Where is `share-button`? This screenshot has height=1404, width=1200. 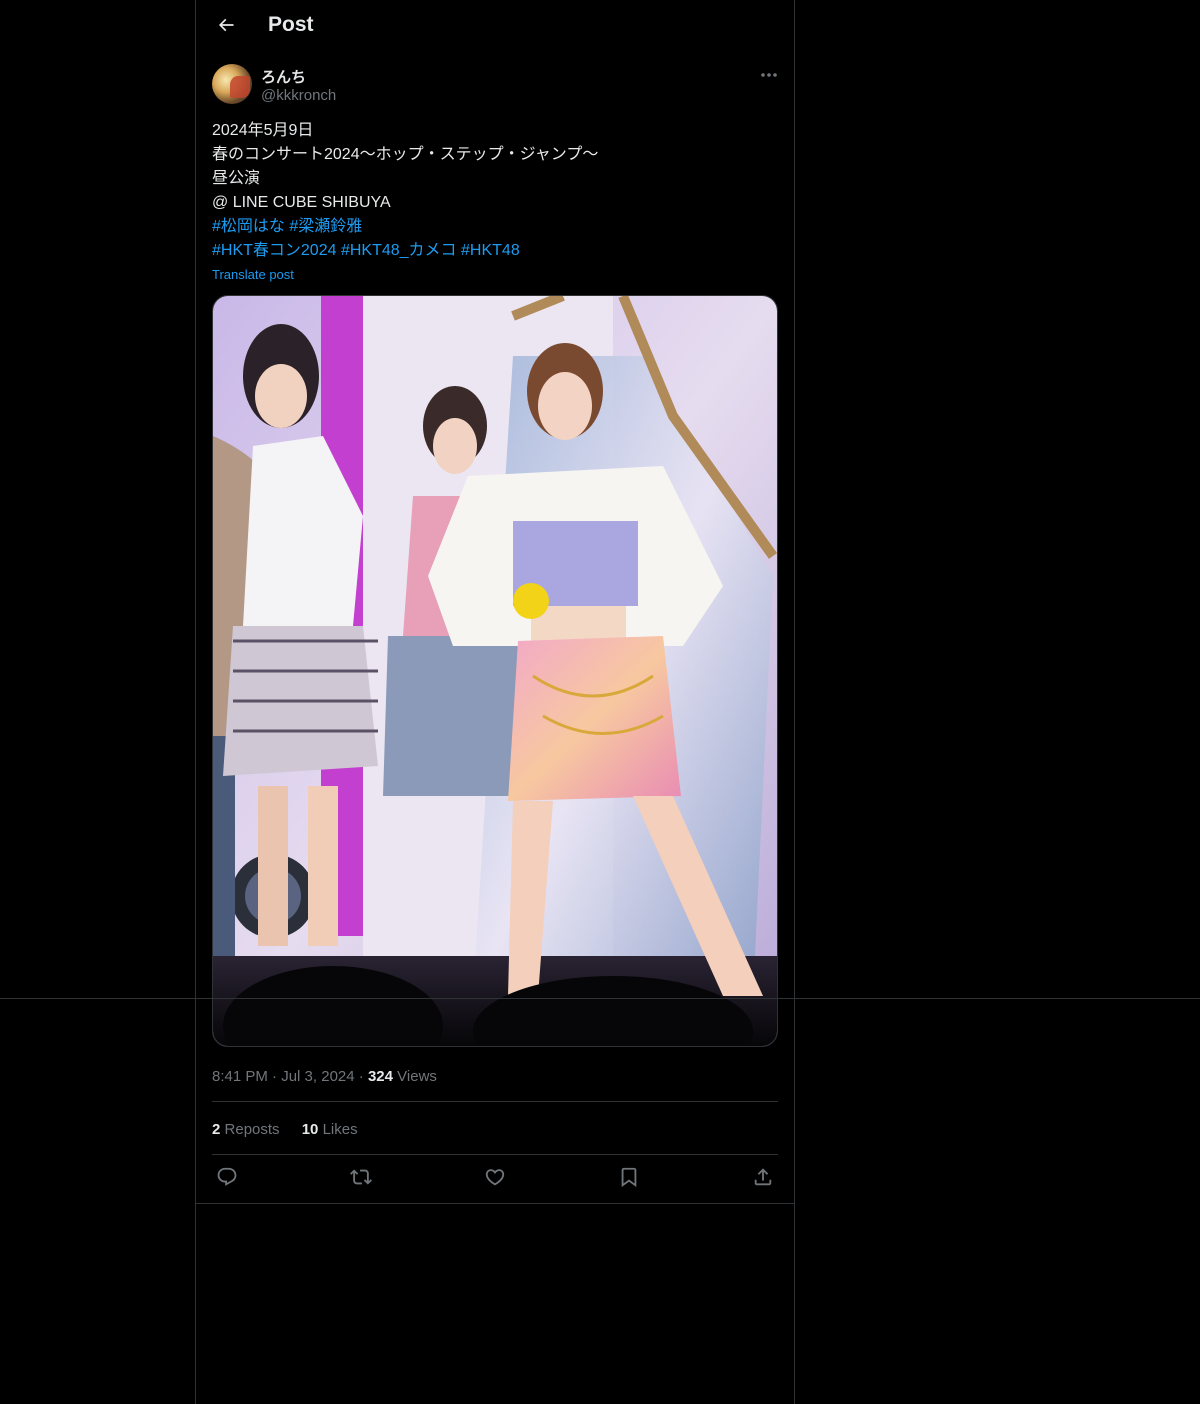 share-button is located at coordinates (763, 1179).